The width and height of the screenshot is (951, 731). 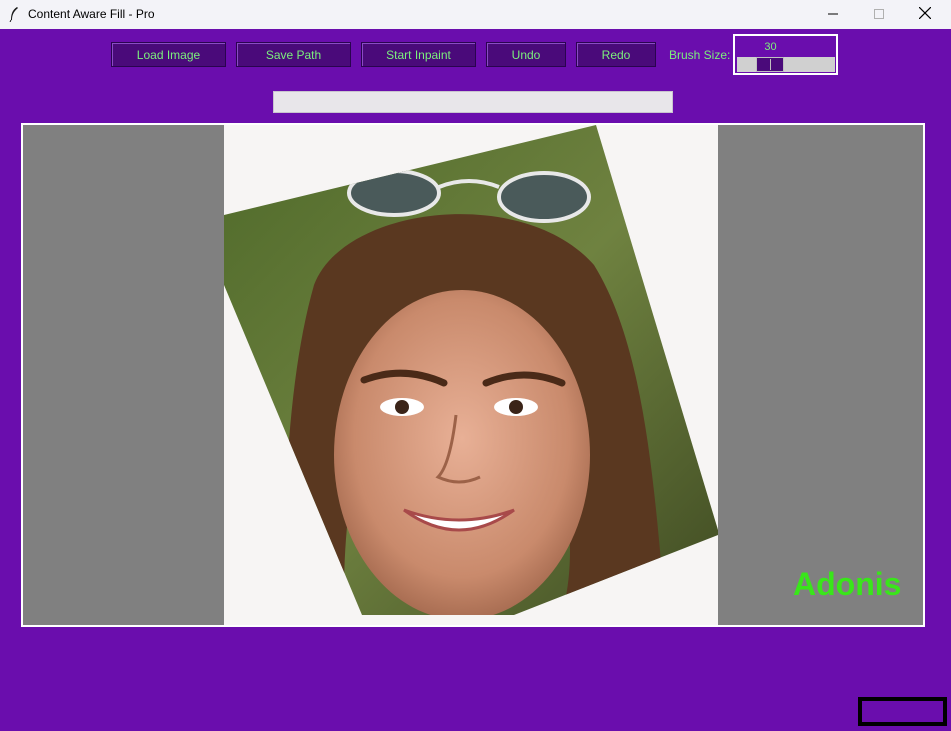 I want to click on undo-button: Undo, so click(x=526, y=54).